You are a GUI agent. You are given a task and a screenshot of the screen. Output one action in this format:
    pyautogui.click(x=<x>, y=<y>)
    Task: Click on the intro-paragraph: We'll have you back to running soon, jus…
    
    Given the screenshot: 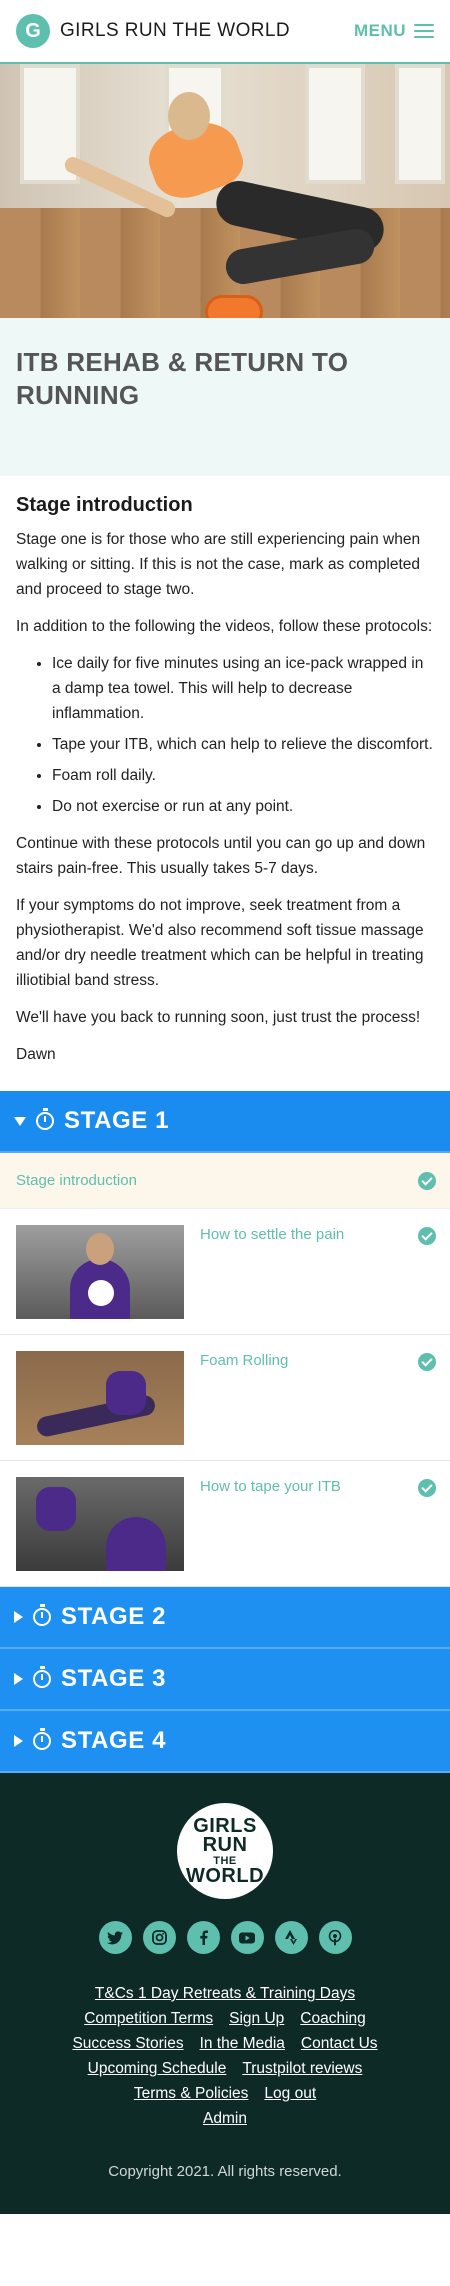 What is the action you would take?
    pyautogui.click(x=218, y=1017)
    